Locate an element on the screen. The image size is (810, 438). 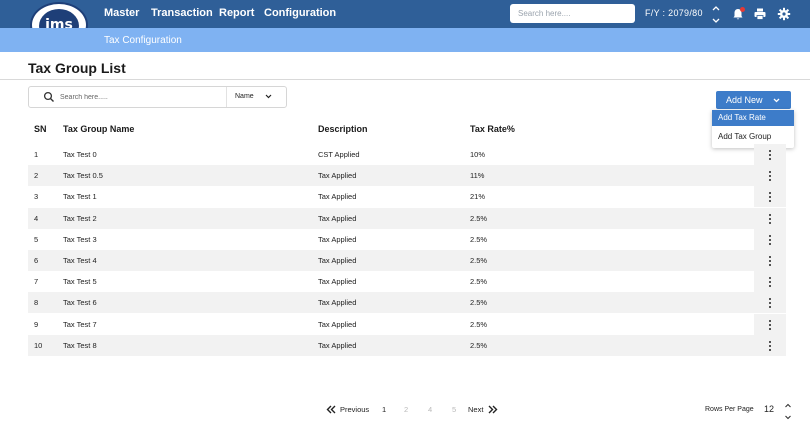
table-row: 2 Tax Test 0.5 Tax Applied 11% is located at coordinates (407, 176).